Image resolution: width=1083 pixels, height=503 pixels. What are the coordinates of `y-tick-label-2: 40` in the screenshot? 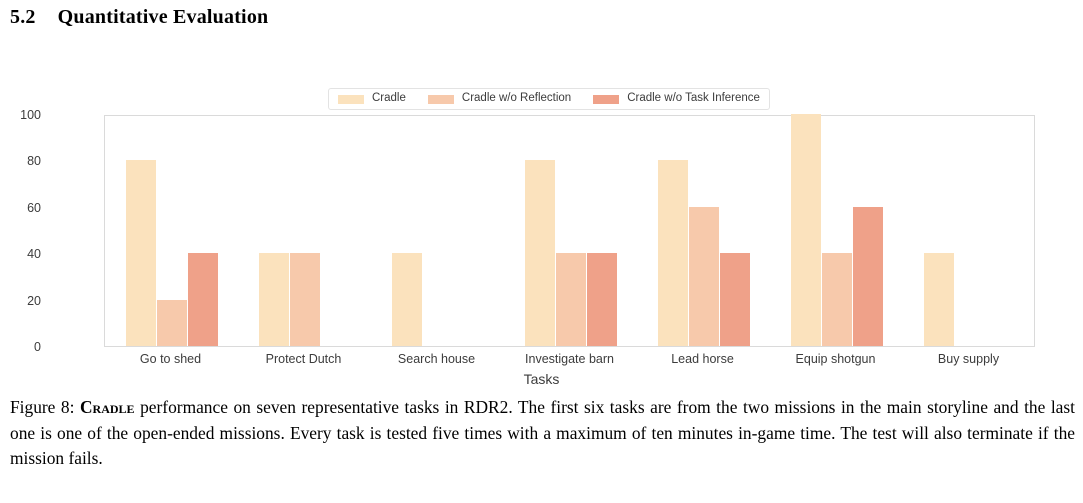 It's located at (34, 254).